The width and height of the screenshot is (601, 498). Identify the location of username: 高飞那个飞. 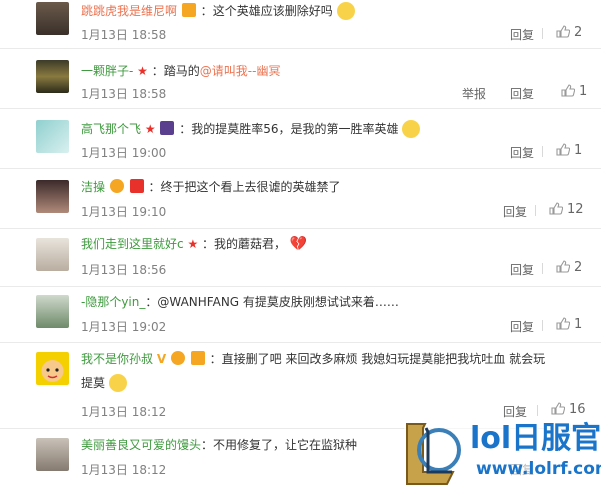
(111, 129).